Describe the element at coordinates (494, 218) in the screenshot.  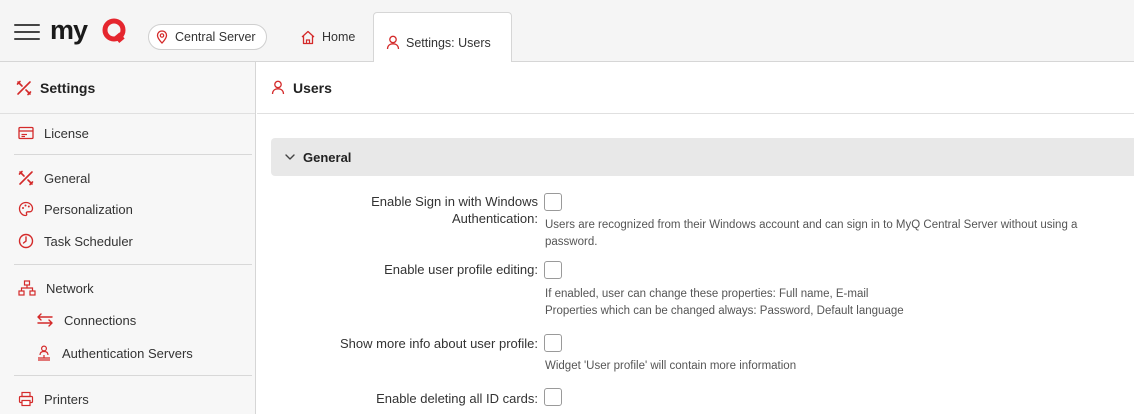
I see `setting-label-line: Authentication:` at that location.